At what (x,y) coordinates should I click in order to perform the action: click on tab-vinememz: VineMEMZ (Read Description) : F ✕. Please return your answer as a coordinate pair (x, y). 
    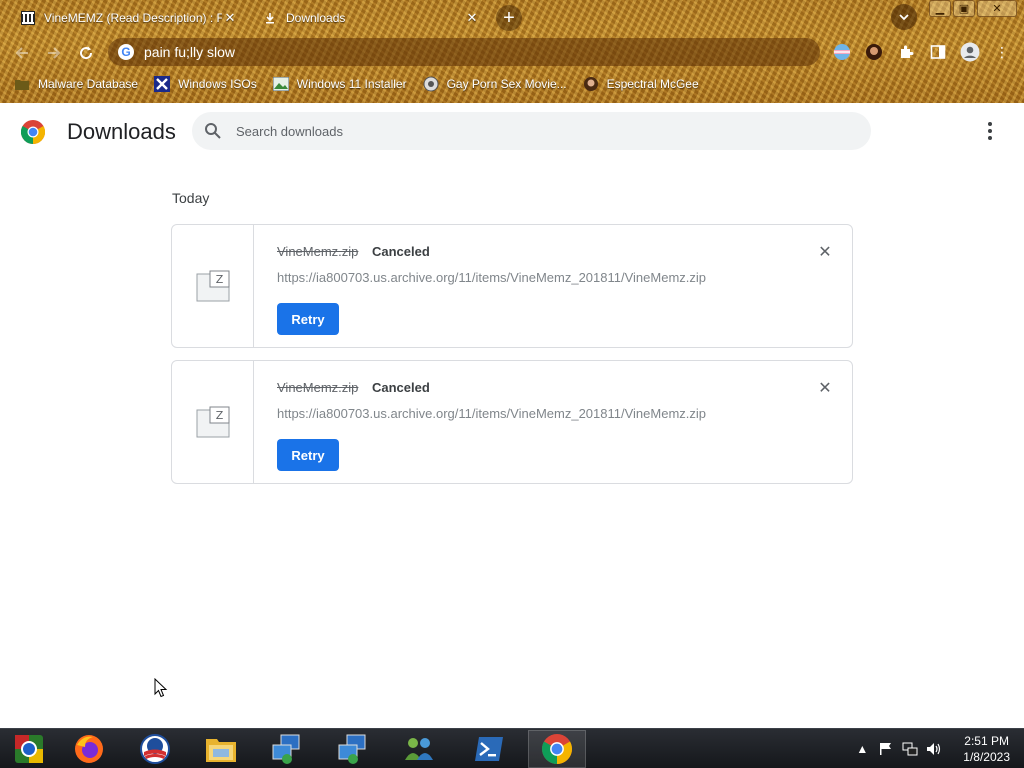
    Looking at the image, I should click on (128, 17).